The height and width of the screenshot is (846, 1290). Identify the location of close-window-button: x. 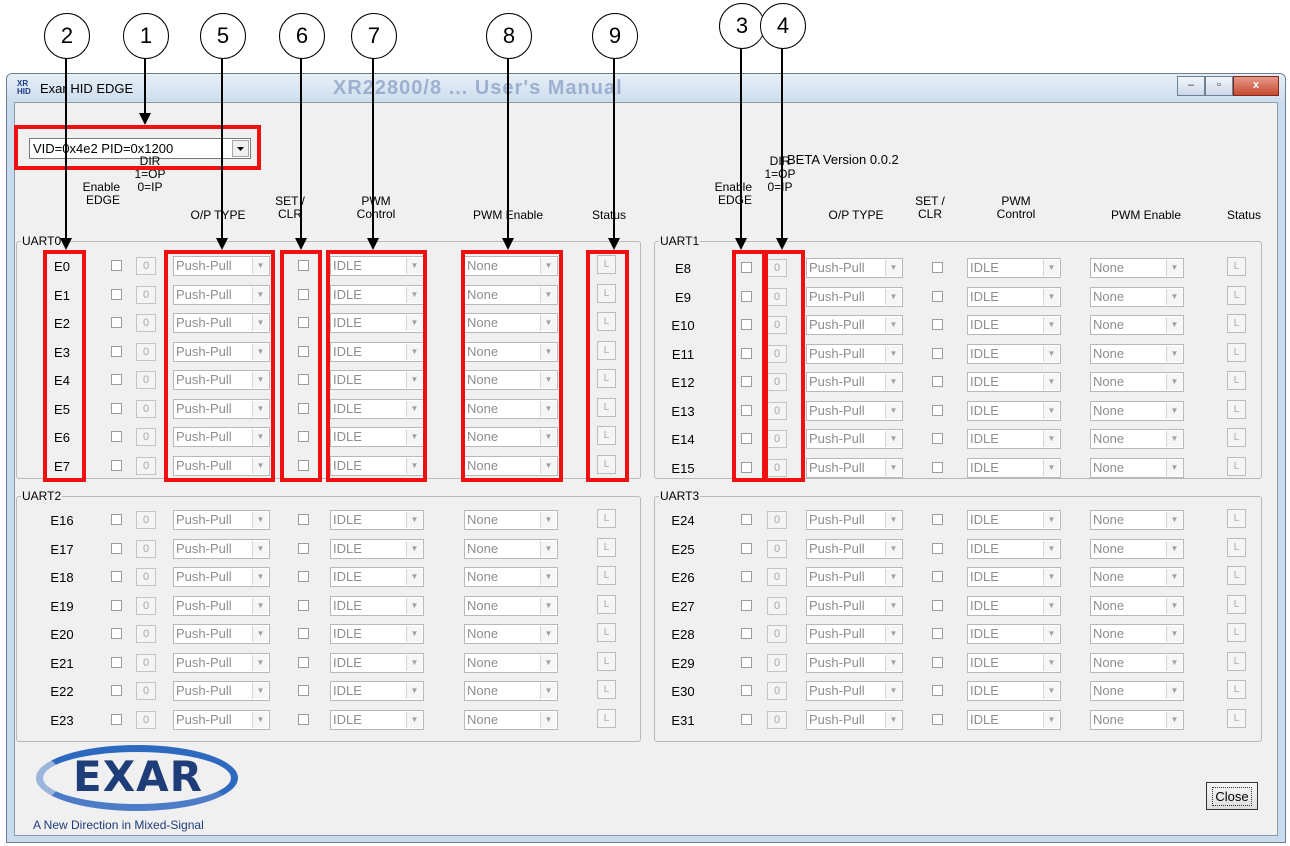
(1256, 86).